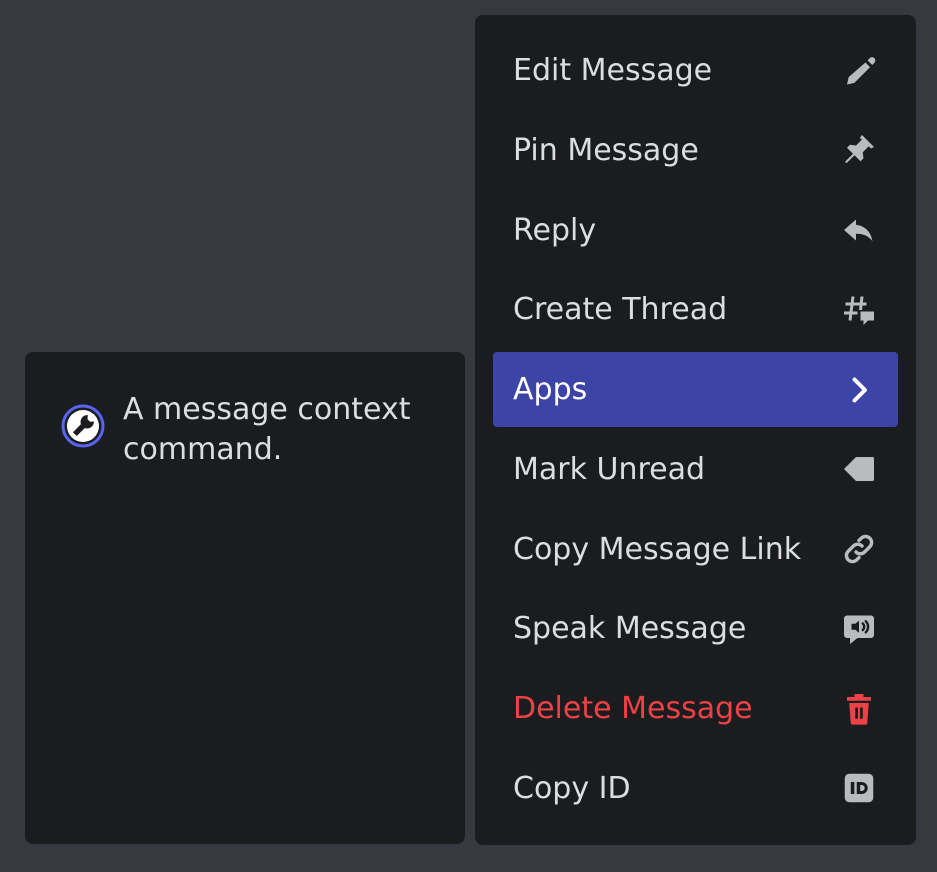 The image size is (937, 872). I want to click on menu-item-edit-message: Edit Message, so click(695, 70).